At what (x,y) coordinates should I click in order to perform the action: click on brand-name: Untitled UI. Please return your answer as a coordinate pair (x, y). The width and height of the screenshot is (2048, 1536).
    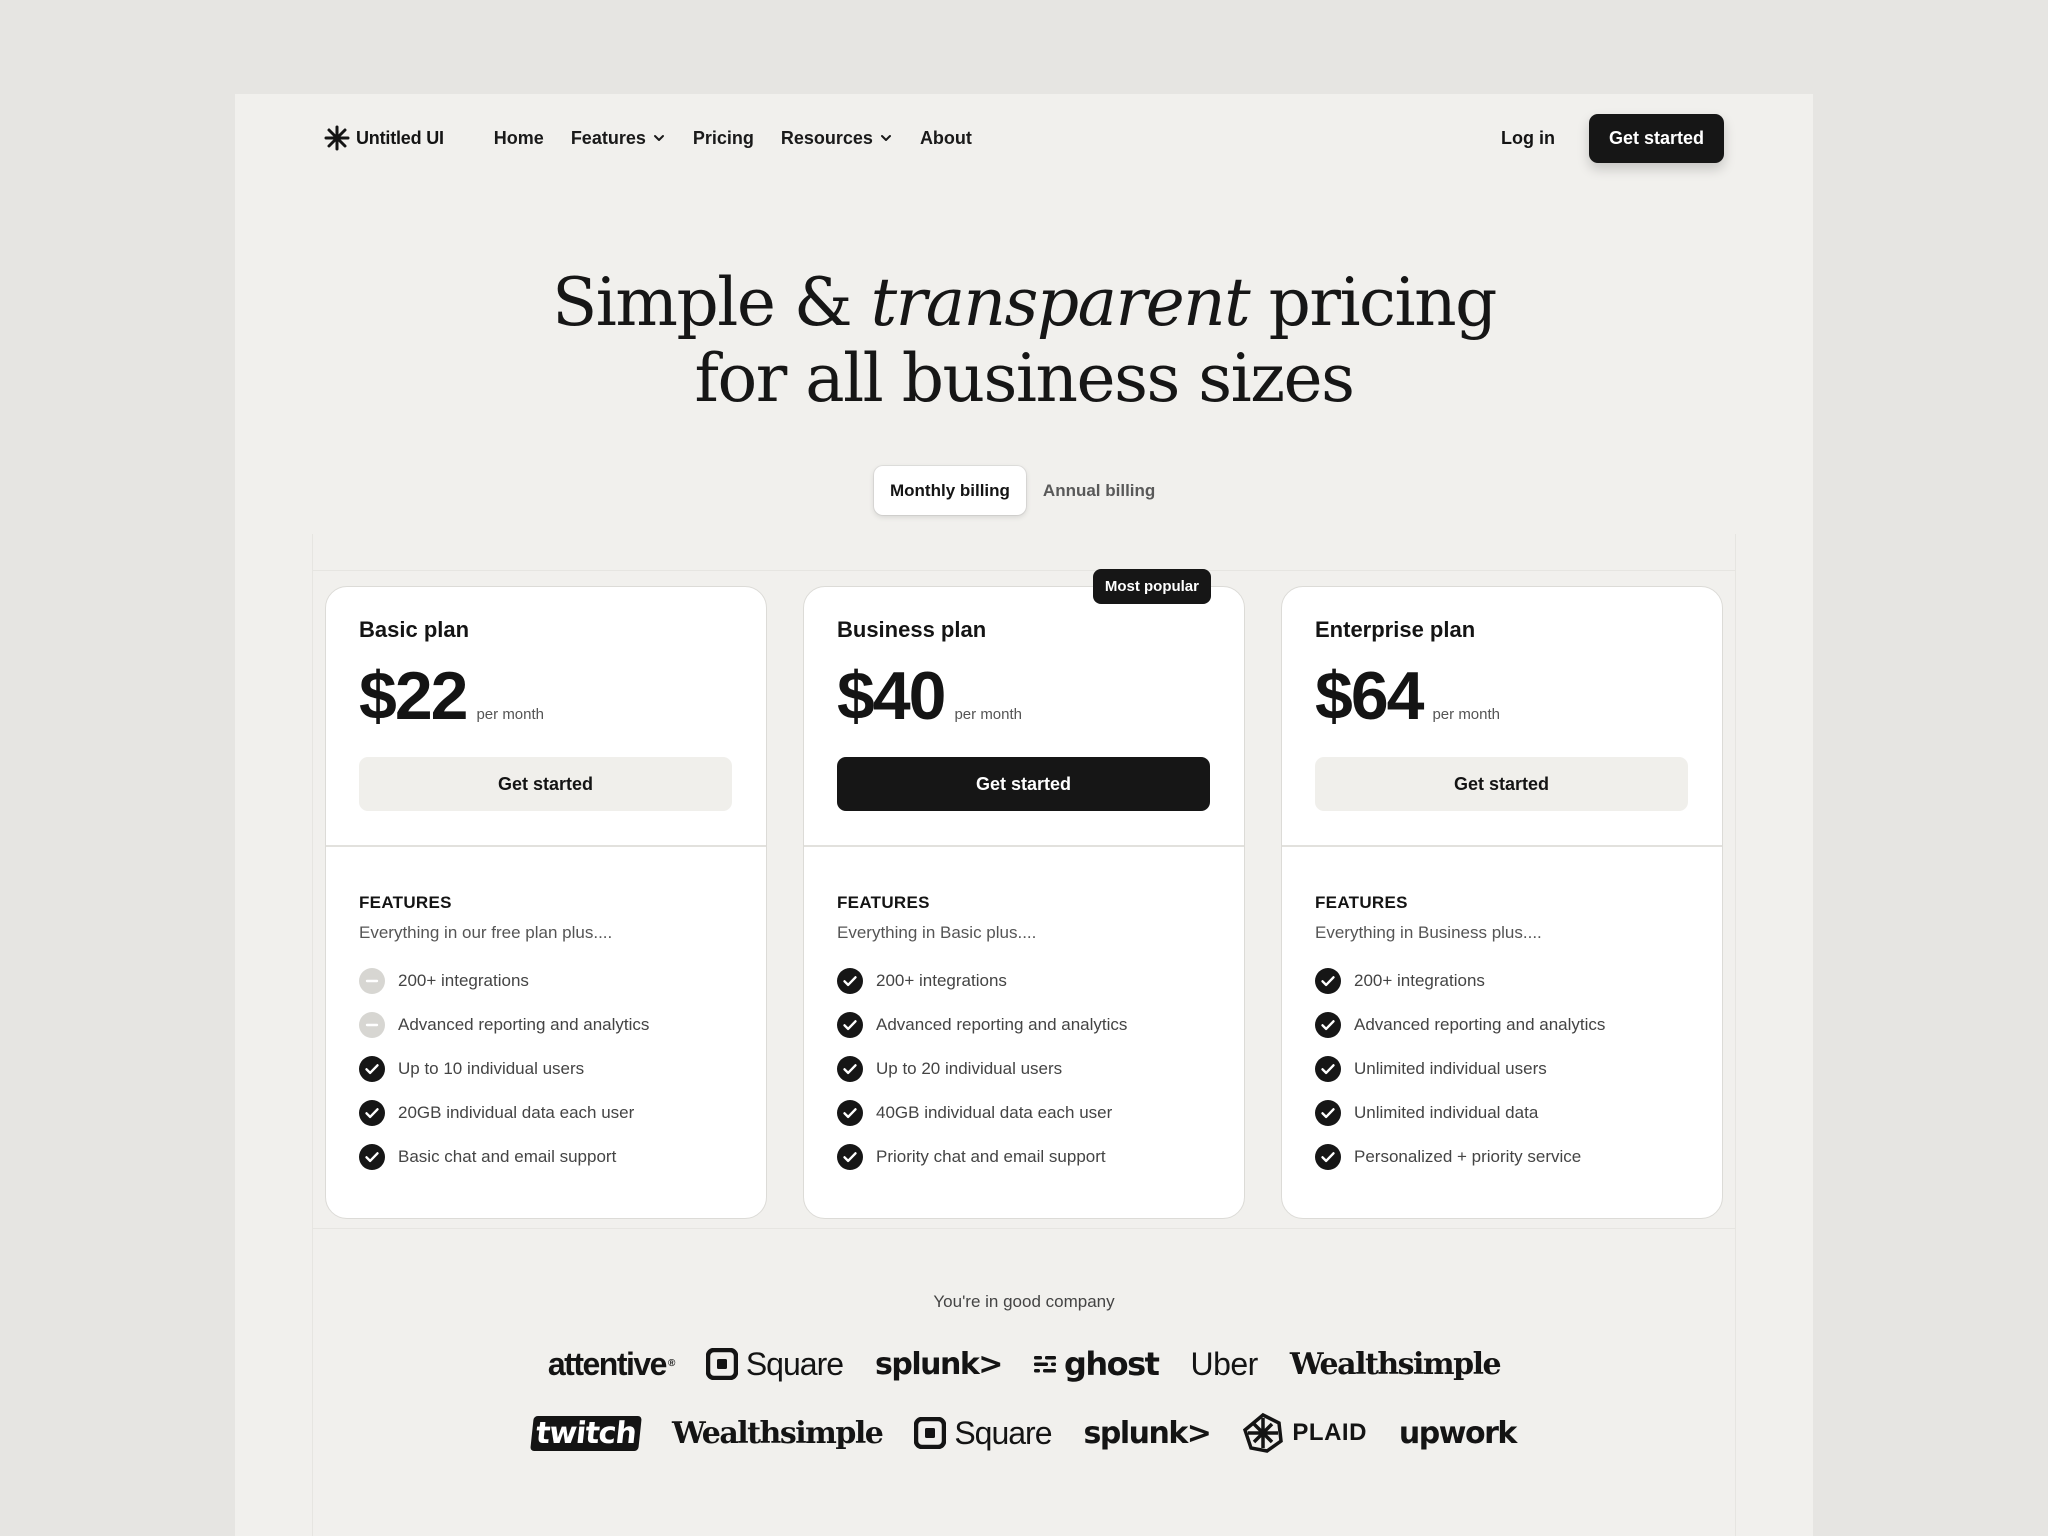
    Looking at the image, I should click on (400, 137).